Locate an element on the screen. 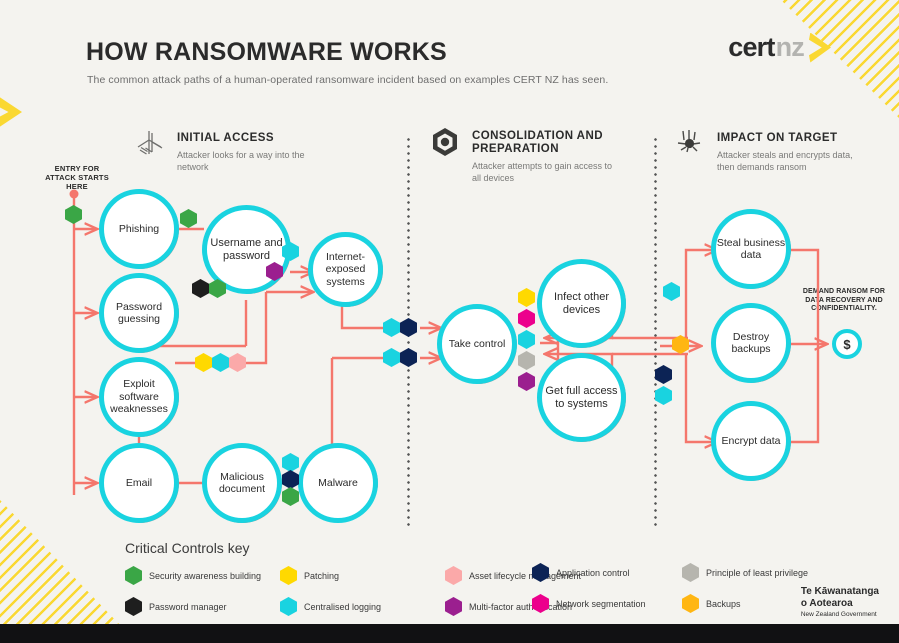 The image size is (899, 643). node-label: Phishing is located at coordinates (139, 228).